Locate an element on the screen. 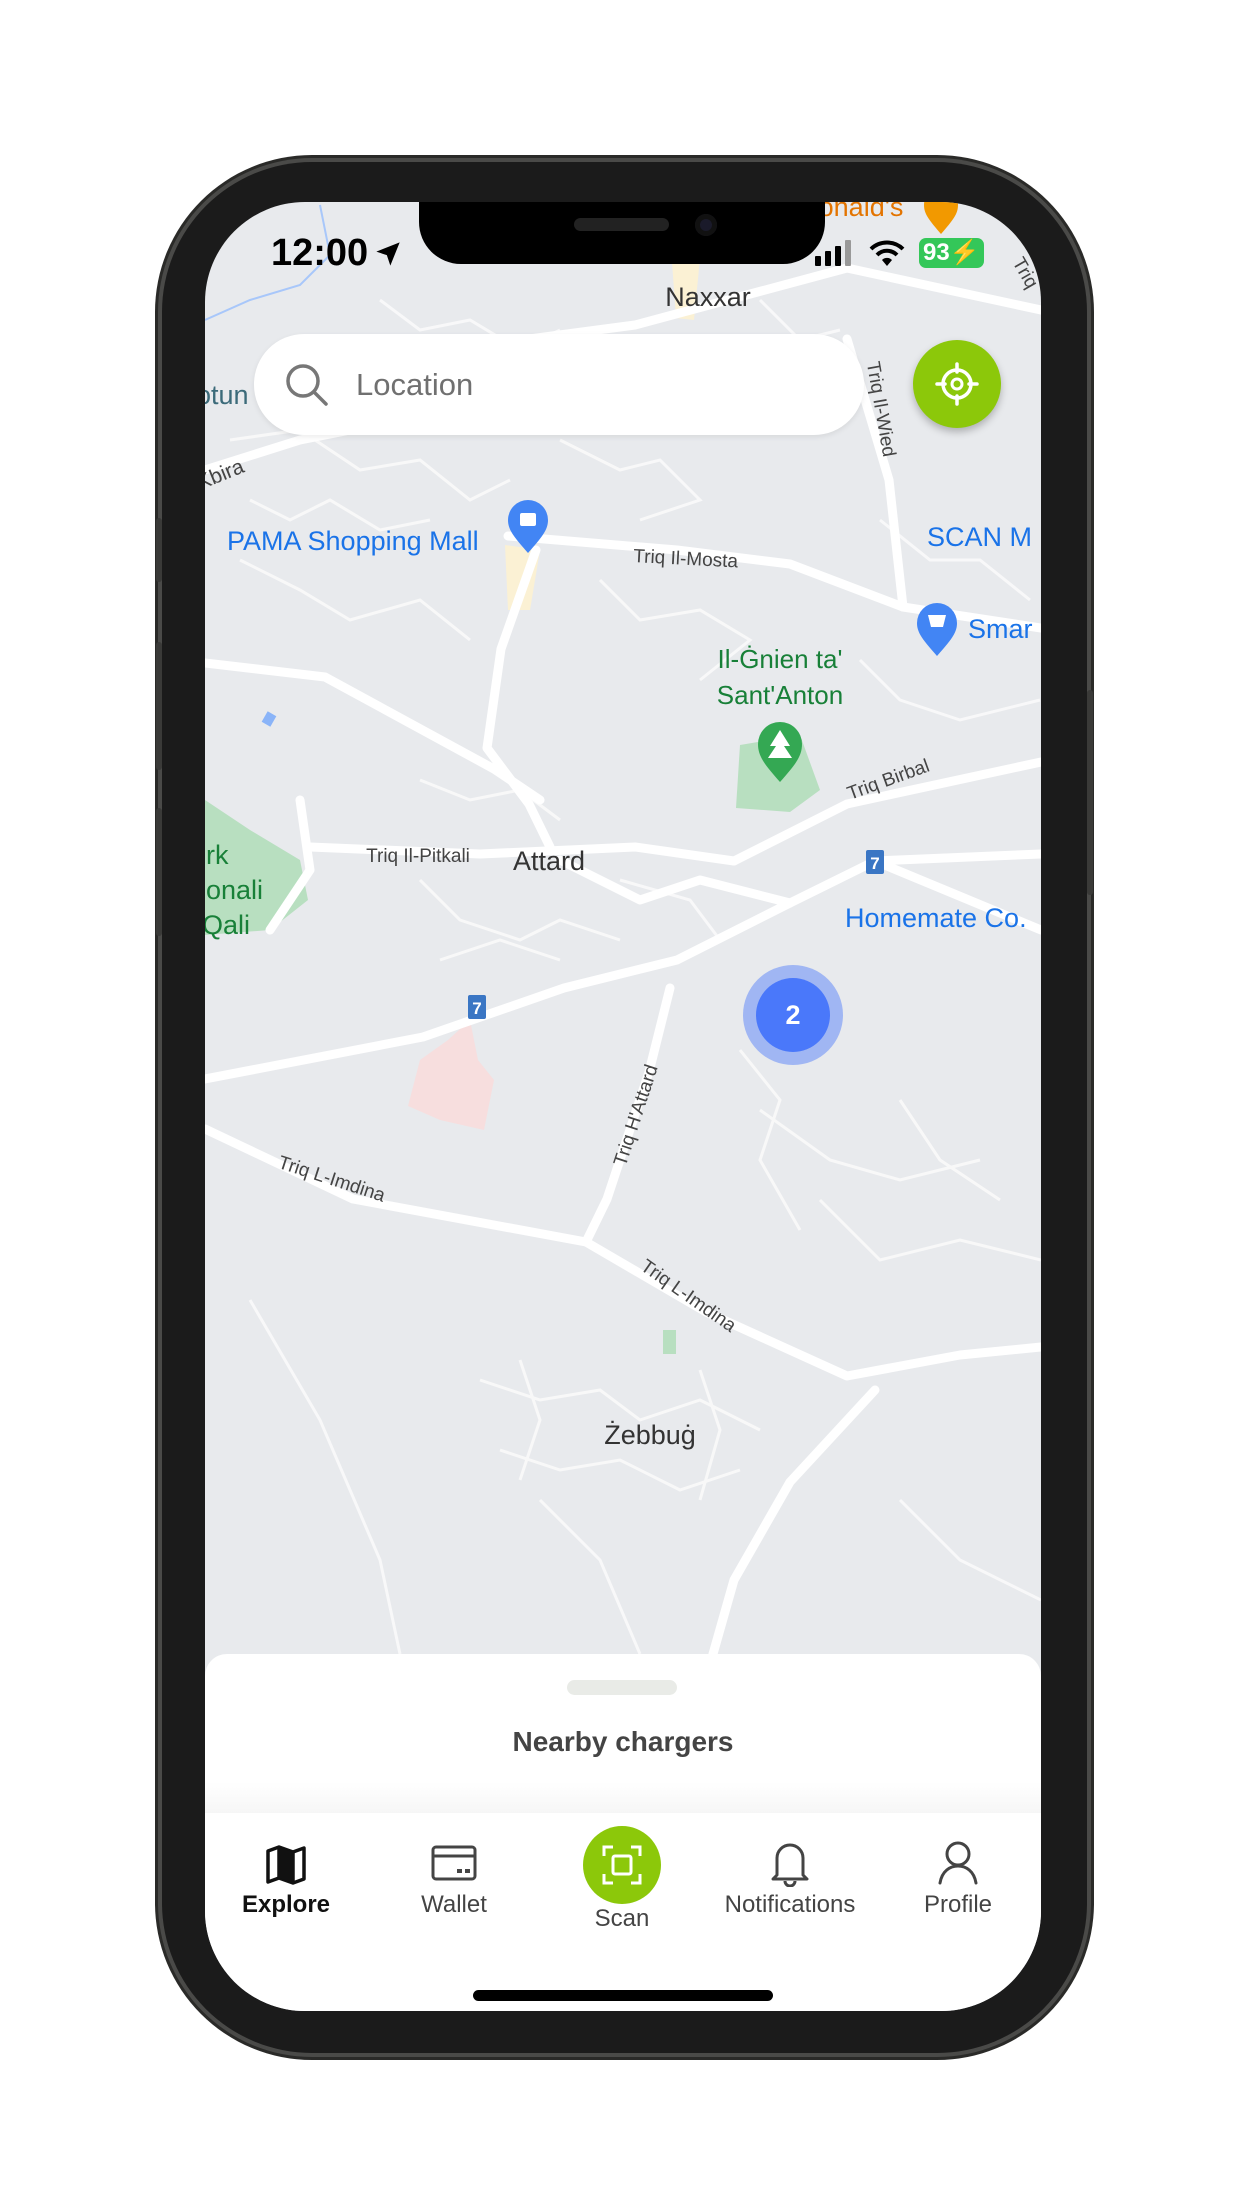  shopping-pin-icon is located at coordinates (528, 526).